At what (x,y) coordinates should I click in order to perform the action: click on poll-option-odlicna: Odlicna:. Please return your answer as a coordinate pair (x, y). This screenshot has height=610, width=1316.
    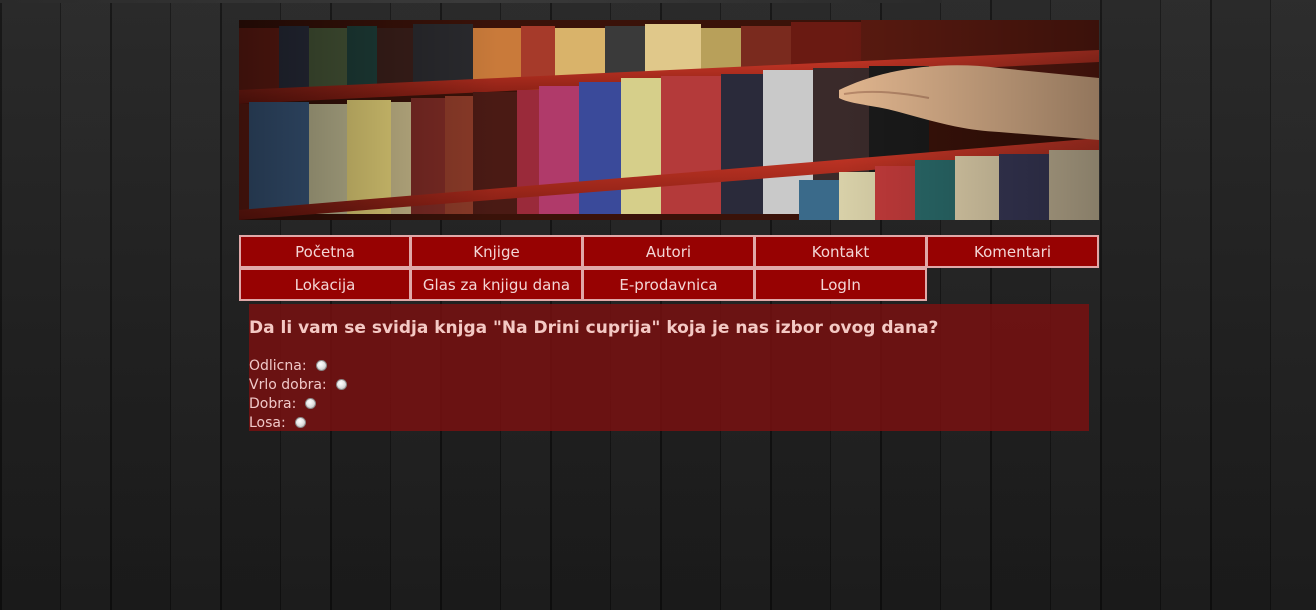
    Looking at the image, I should click on (298, 365).